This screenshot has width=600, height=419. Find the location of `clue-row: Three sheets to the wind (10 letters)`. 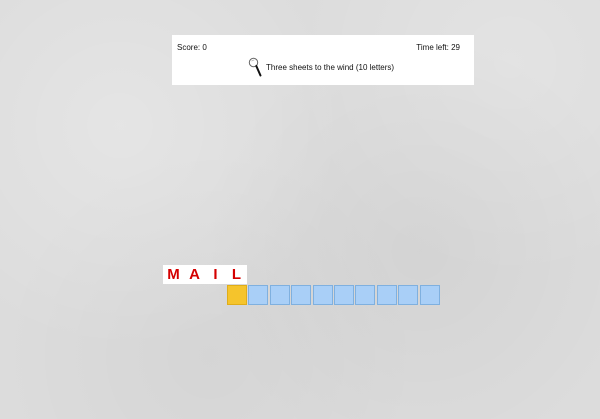

clue-row: Three sheets to the wind (10 letters) is located at coordinates (321, 67).